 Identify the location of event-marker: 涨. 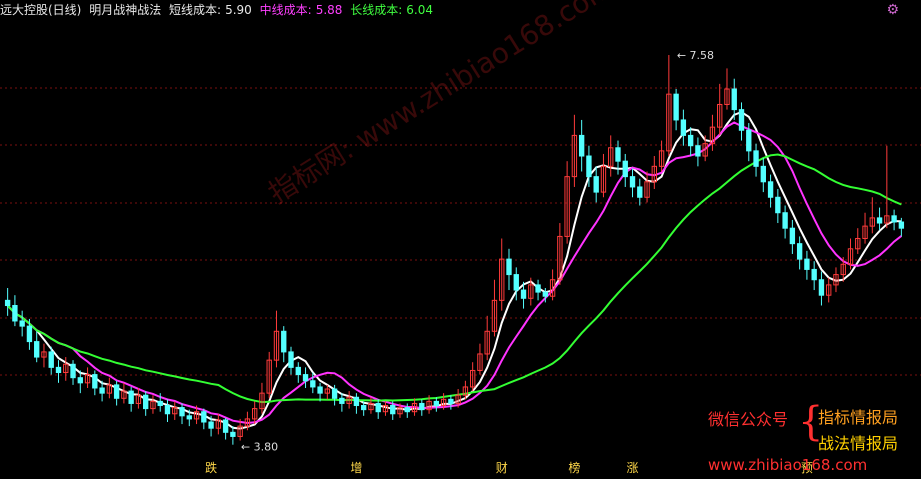
(633, 467).